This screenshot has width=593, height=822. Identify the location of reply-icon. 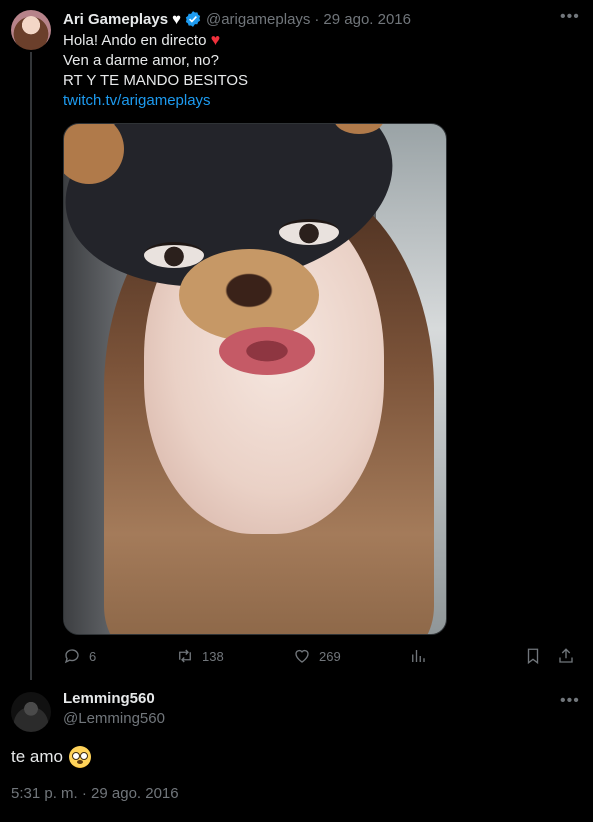
(71, 656).